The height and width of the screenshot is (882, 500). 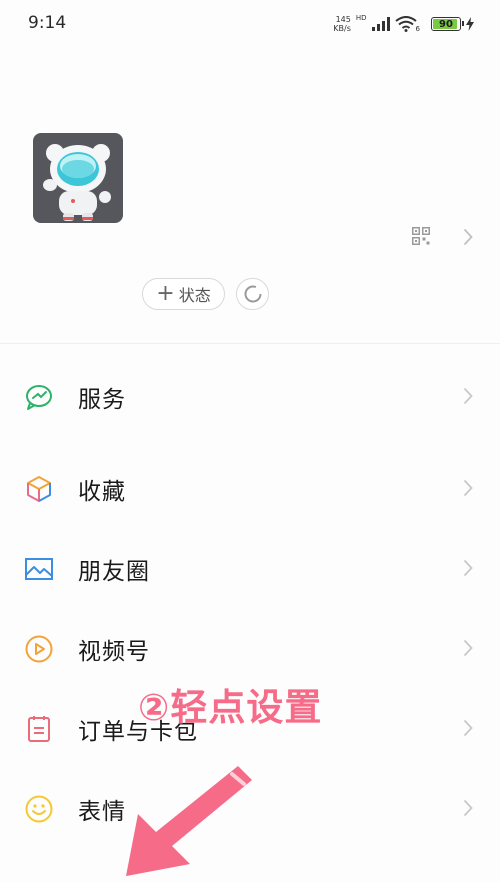 I want to click on menu-label: 服务, so click(x=102, y=400).